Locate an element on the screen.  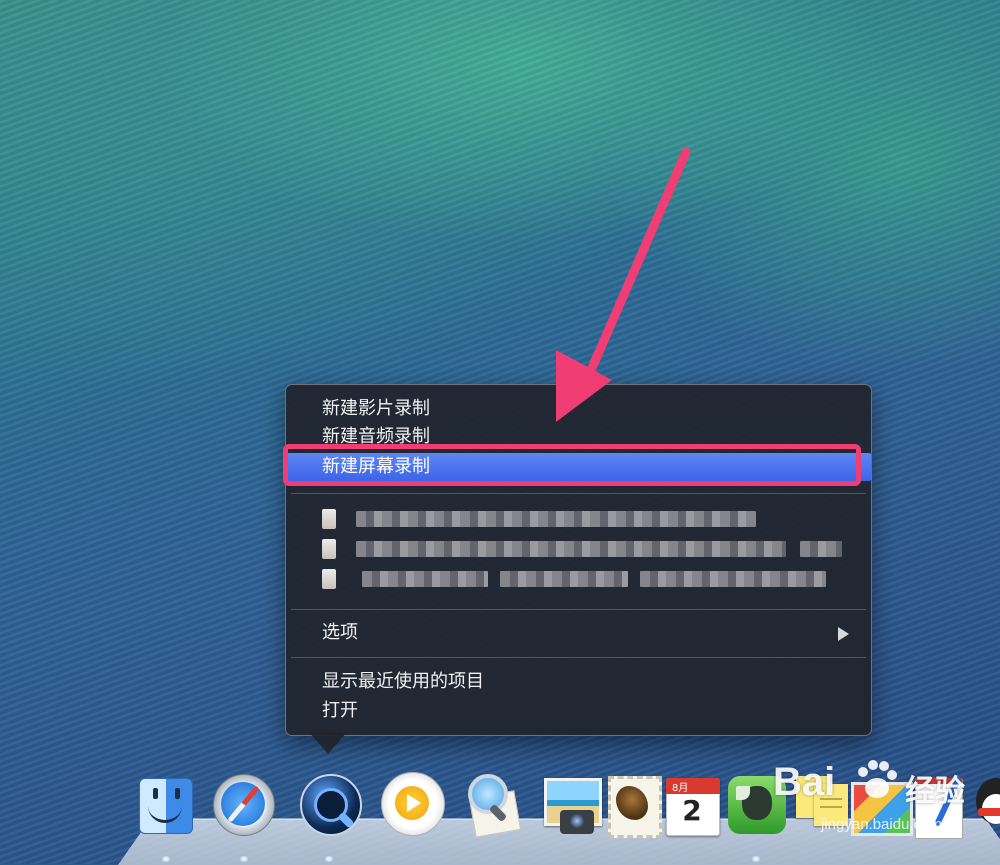
calendar-day: 2 is located at coordinates (692, 810).